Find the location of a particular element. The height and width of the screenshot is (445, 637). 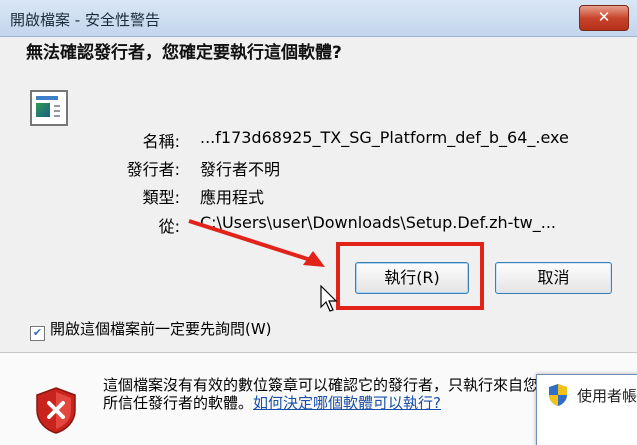

always-ask-checkbox-row: ✔ 開啟這個檔案前一定要先詢問(W) is located at coordinates (151, 329).